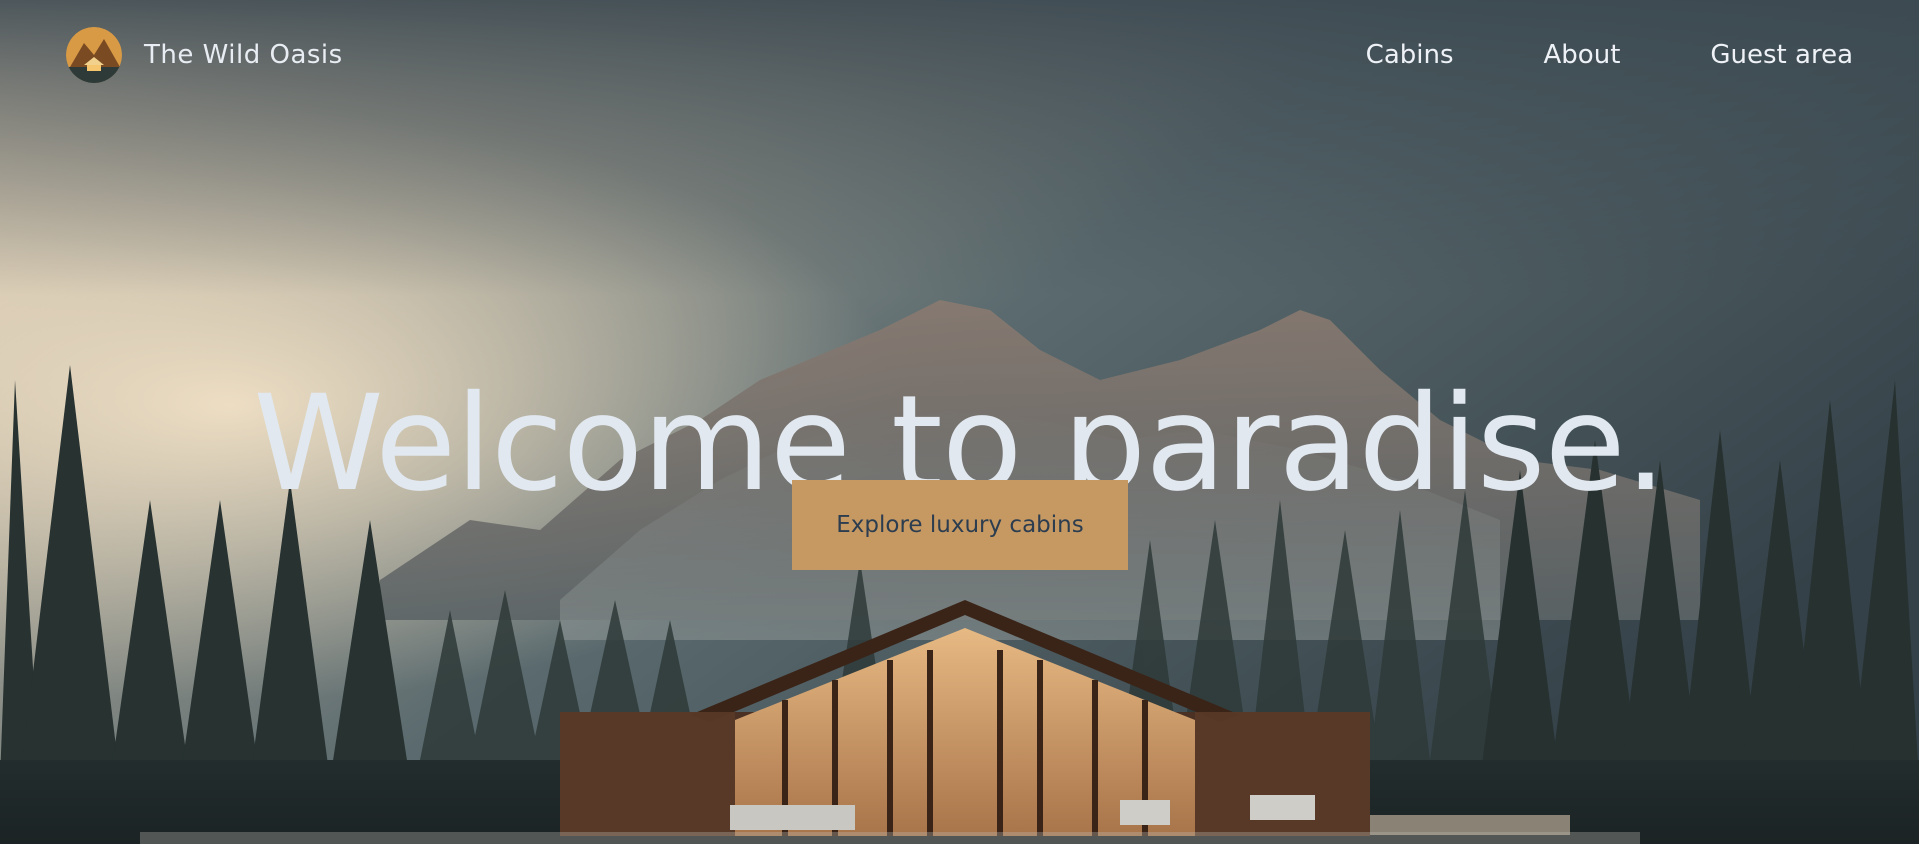  What do you see at coordinates (959, 55) in the screenshot?
I see `site-header: The Wild Oasis Cabins About Guest area` at bounding box center [959, 55].